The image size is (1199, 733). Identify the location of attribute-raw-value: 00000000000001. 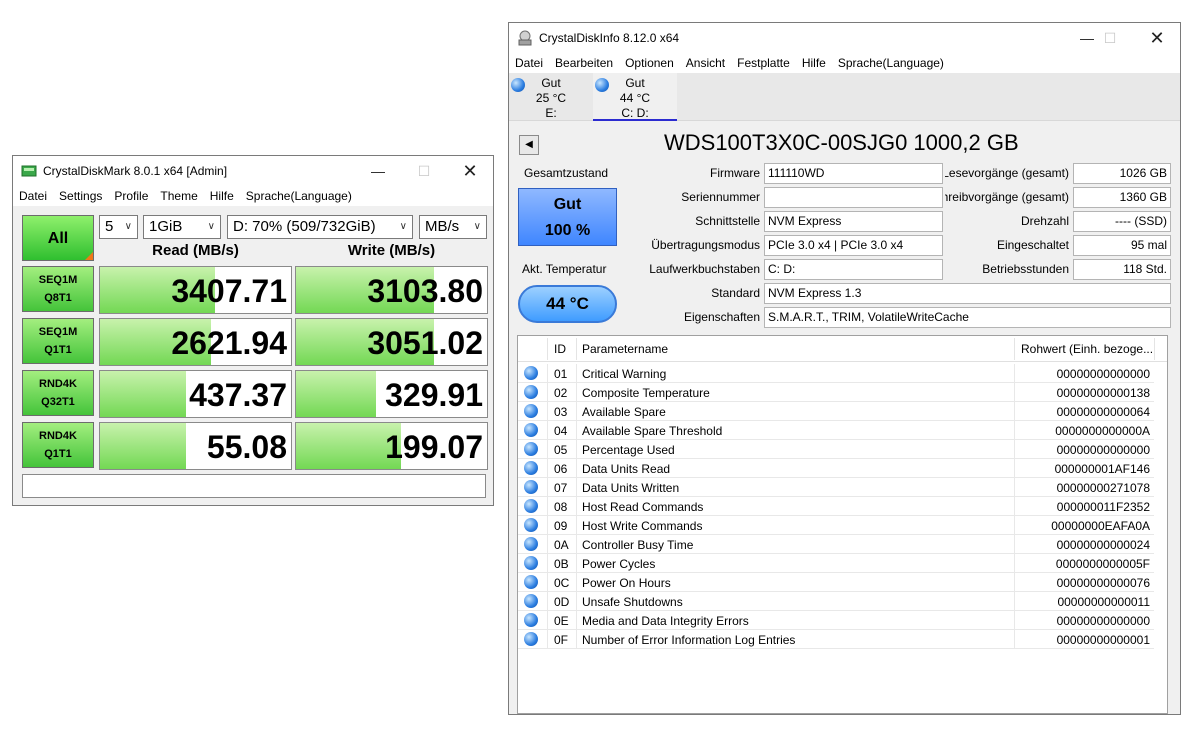
(1103, 640).